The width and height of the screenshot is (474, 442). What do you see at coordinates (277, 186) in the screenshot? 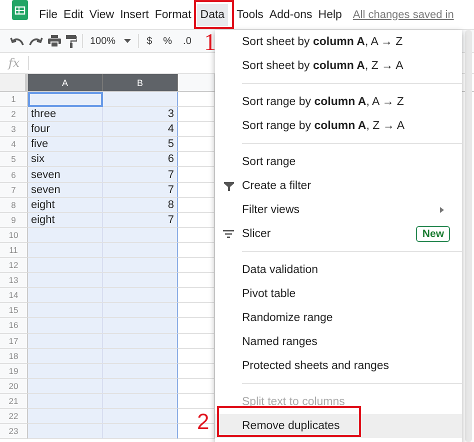
I see `menu-option-label: Create a filter` at bounding box center [277, 186].